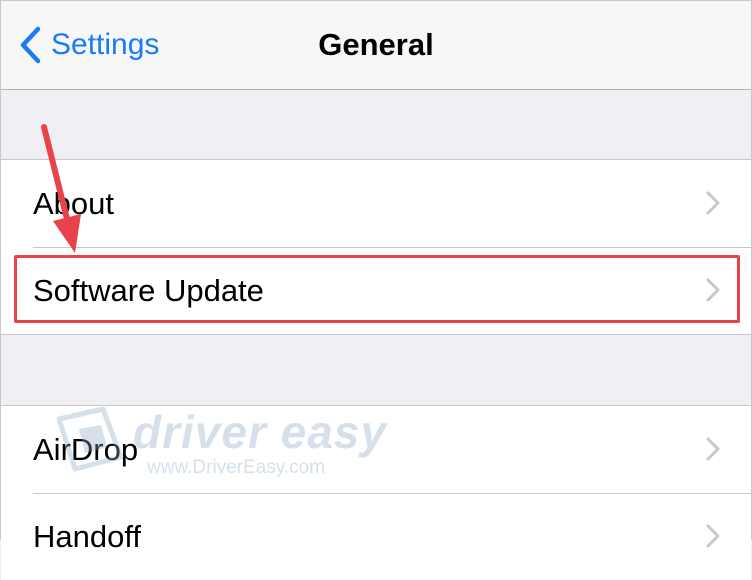 The height and width of the screenshot is (580, 752). What do you see at coordinates (87, 536) in the screenshot?
I see `row-label: Handoff` at bounding box center [87, 536].